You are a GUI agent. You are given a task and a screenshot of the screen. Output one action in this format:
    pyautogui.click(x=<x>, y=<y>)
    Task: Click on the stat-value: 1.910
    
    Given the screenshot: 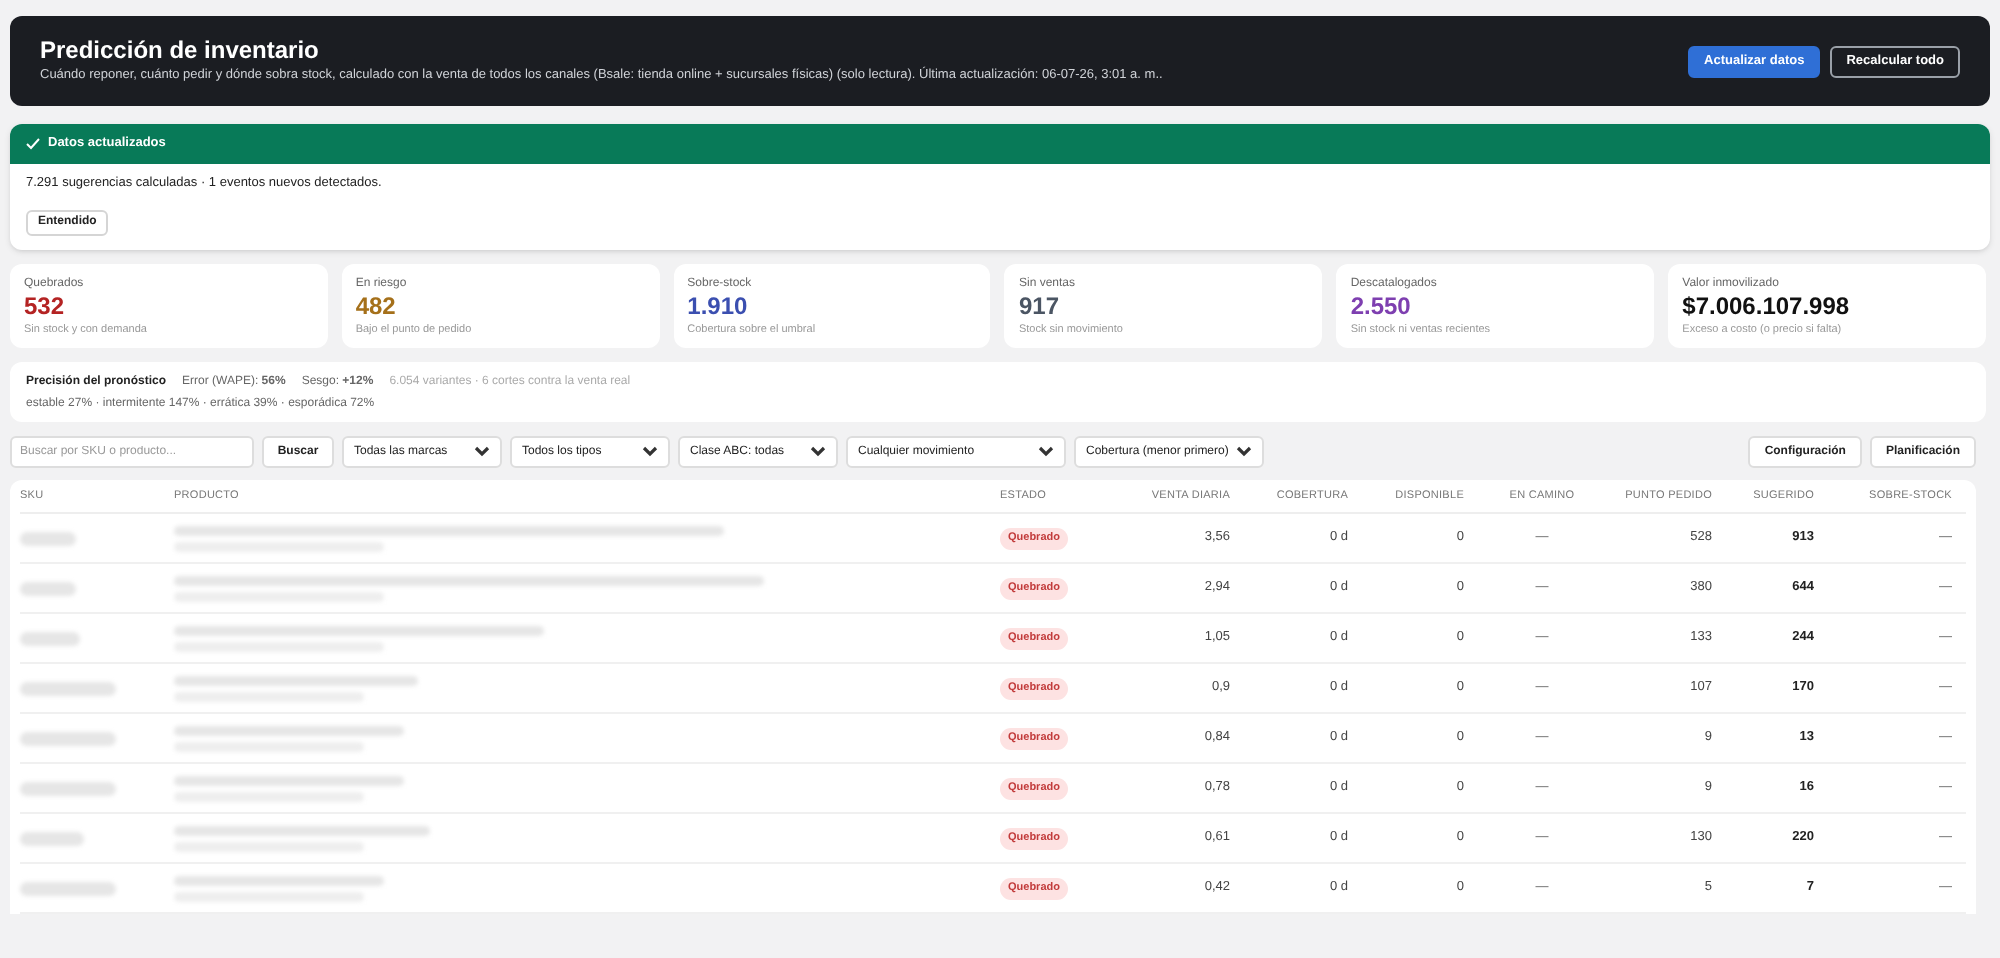 What is the action you would take?
    pyautogui.click(x=718, y=306)
    